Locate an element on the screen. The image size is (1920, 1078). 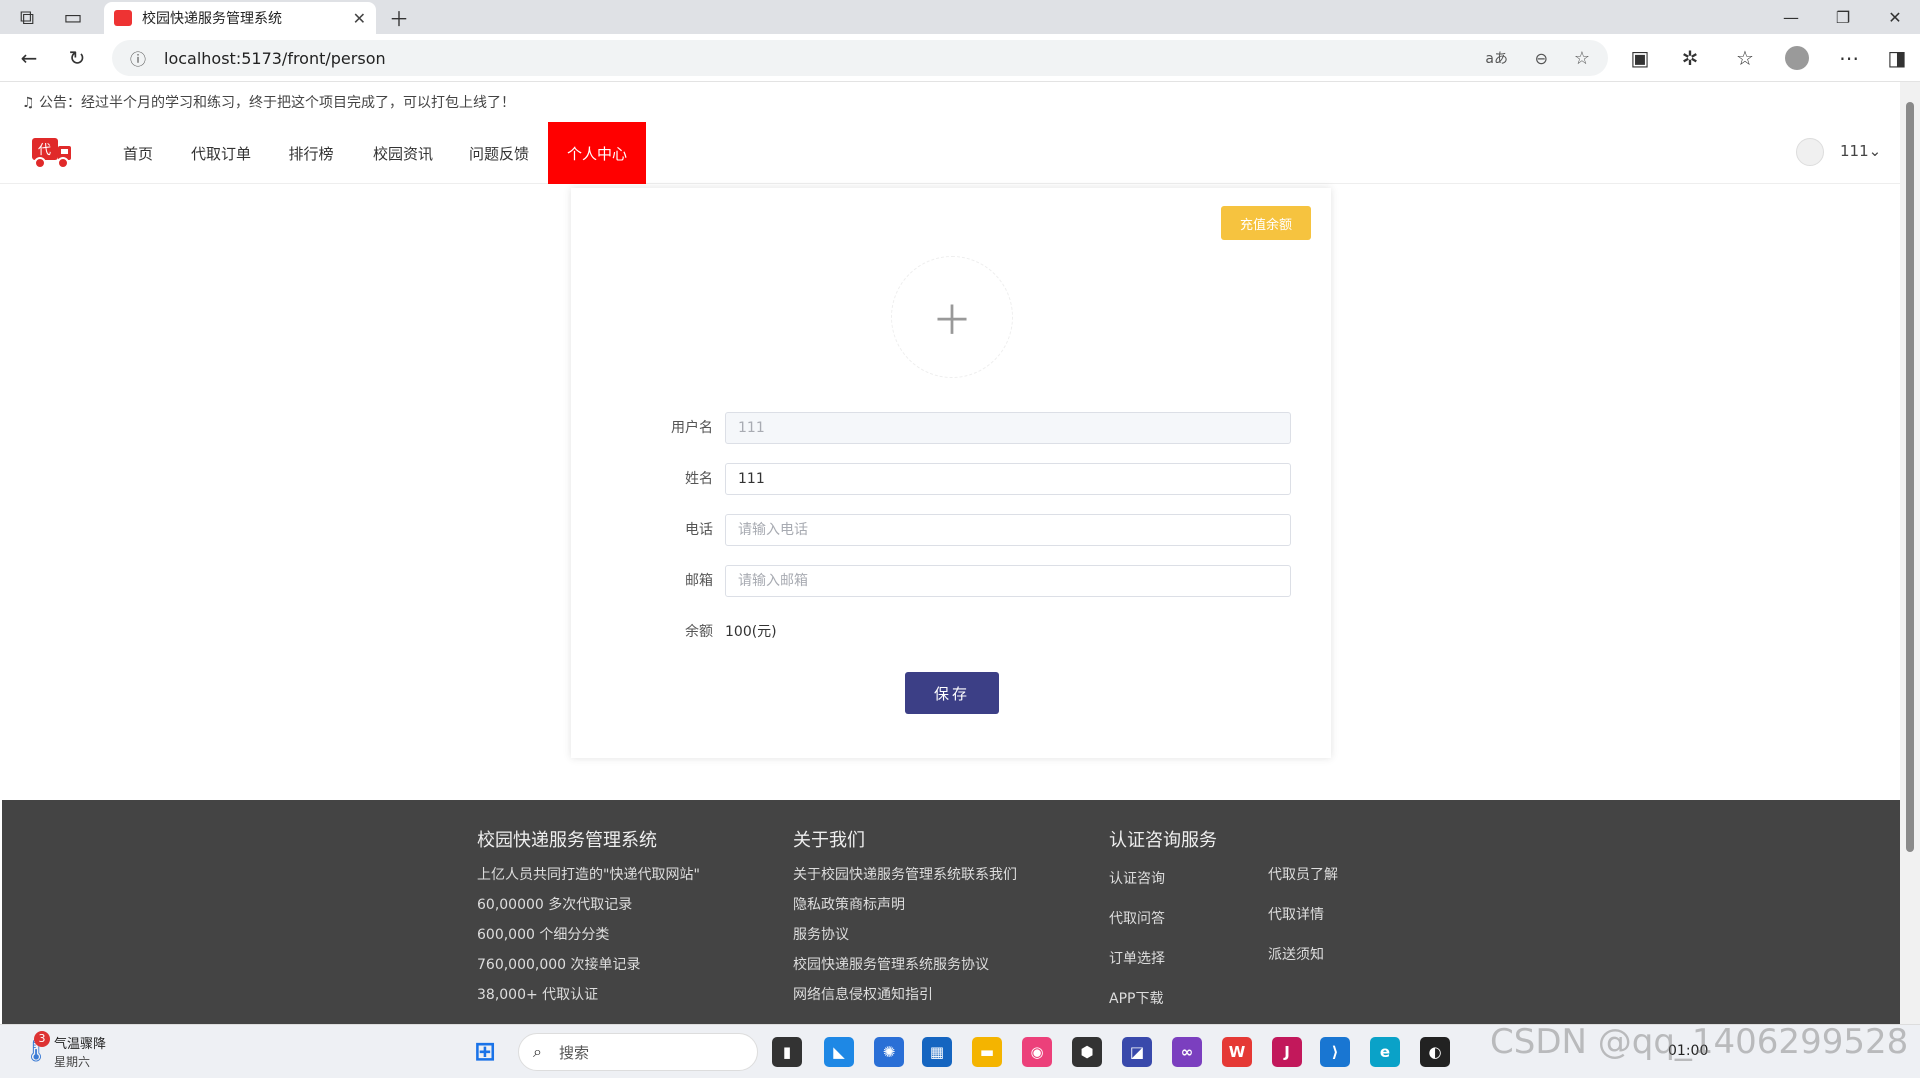
footer-link: 校园快递服务管理系统服务协议 is located at coordinates (891, 964).